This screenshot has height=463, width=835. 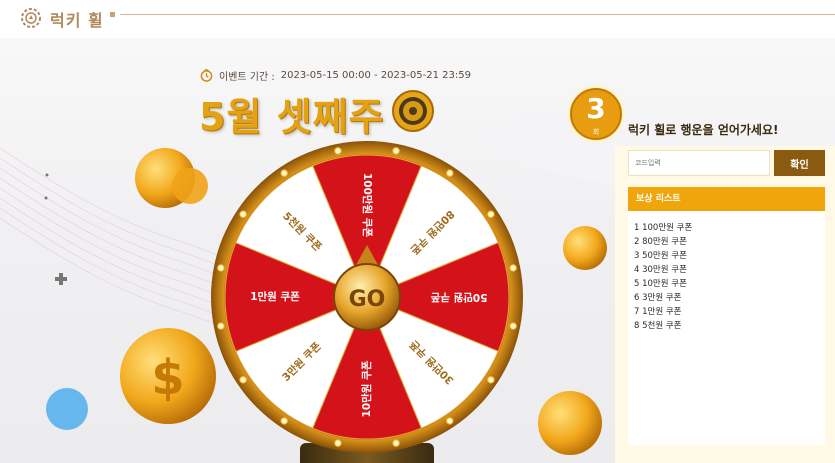 What do you see at coordinates (375, 75) in the screenshot?
I see `event-period-value: 2023-05-15 00:00 - 2023-05-21 23:59` at bounding box center [375, 75].